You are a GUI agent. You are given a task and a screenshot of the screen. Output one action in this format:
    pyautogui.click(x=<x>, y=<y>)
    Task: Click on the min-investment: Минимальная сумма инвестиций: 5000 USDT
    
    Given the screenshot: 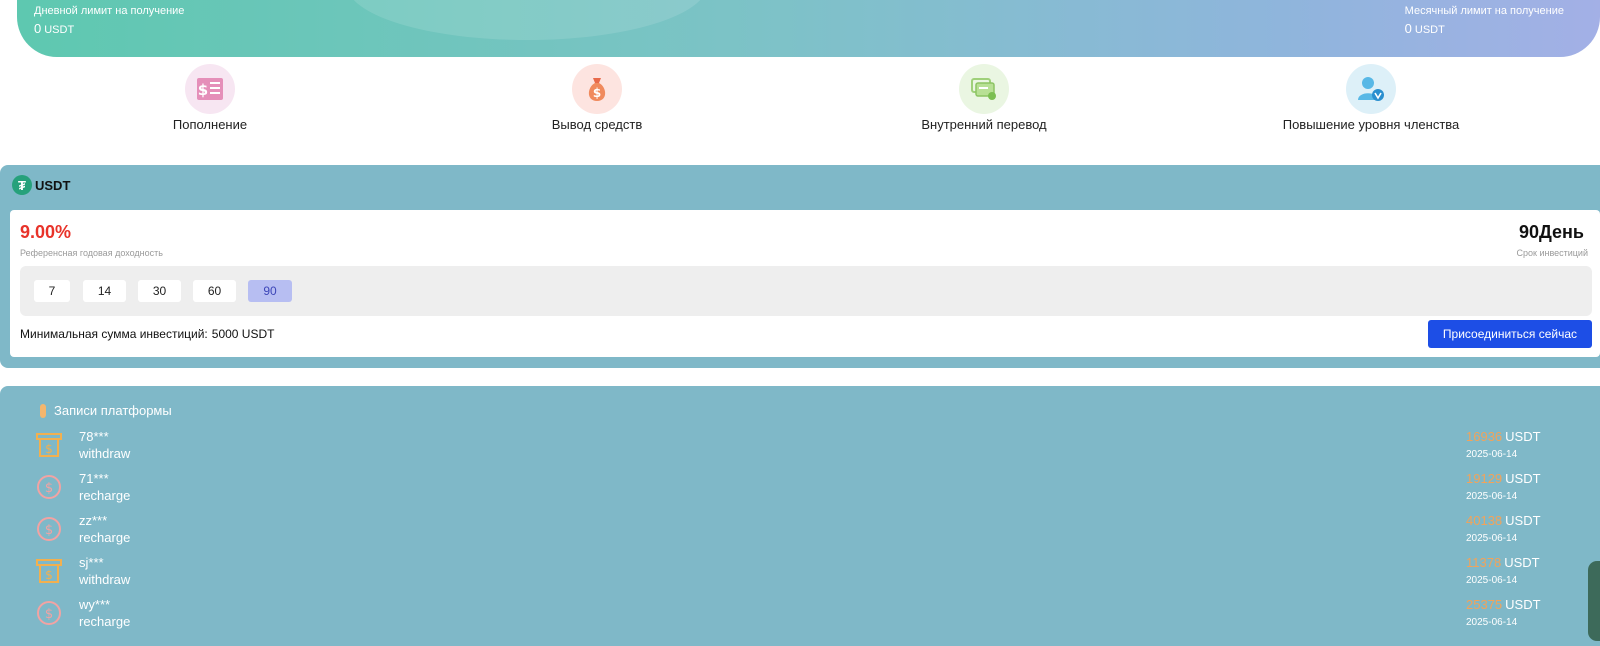 What is the action you would take?
    pyautogui.click(x=147, y=334)
    